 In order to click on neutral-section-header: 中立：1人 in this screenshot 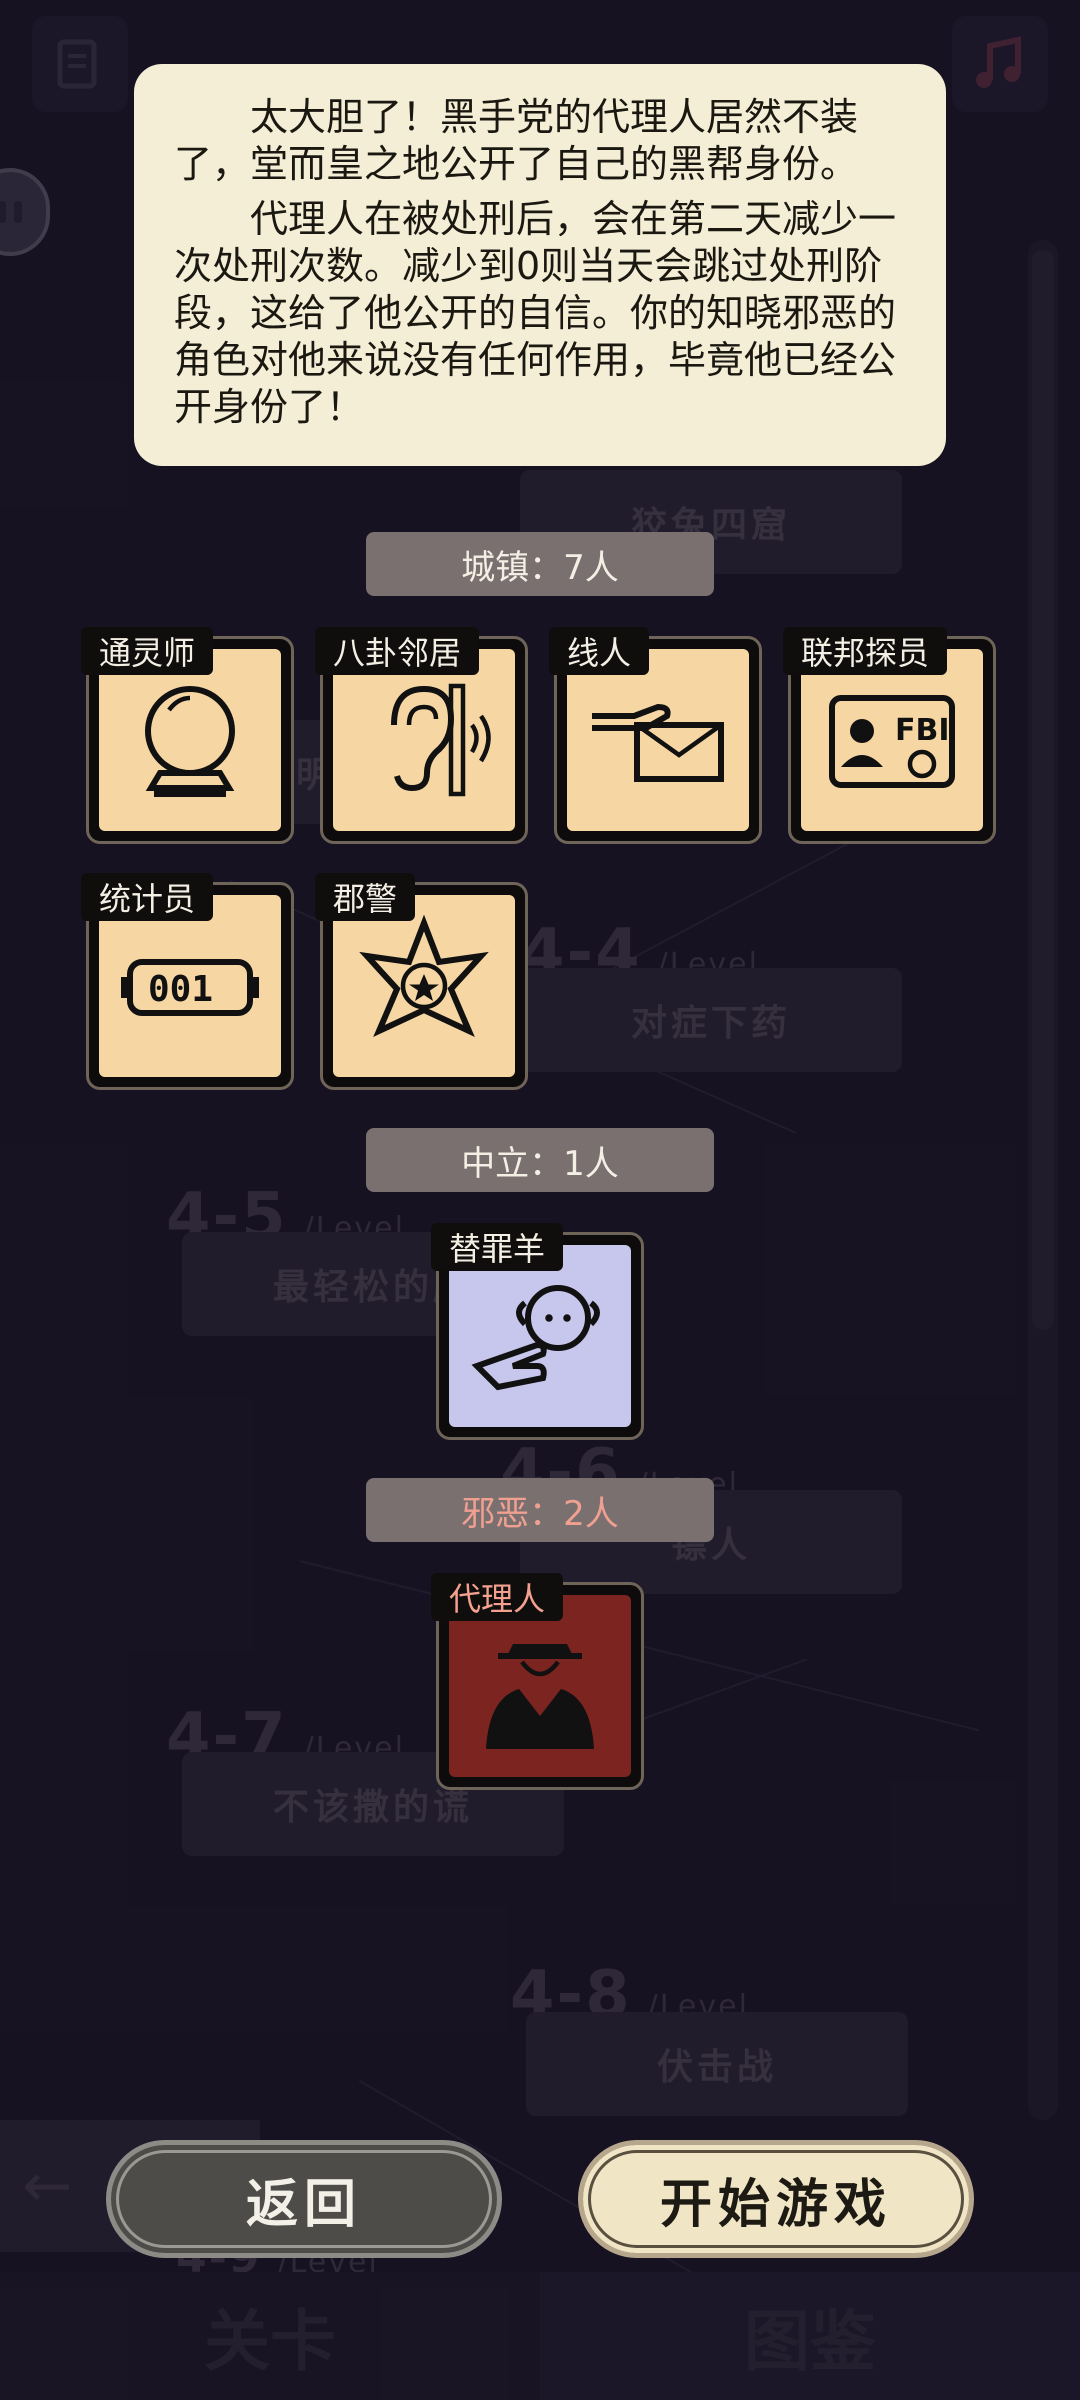, I will do `click(540, 1160)`.